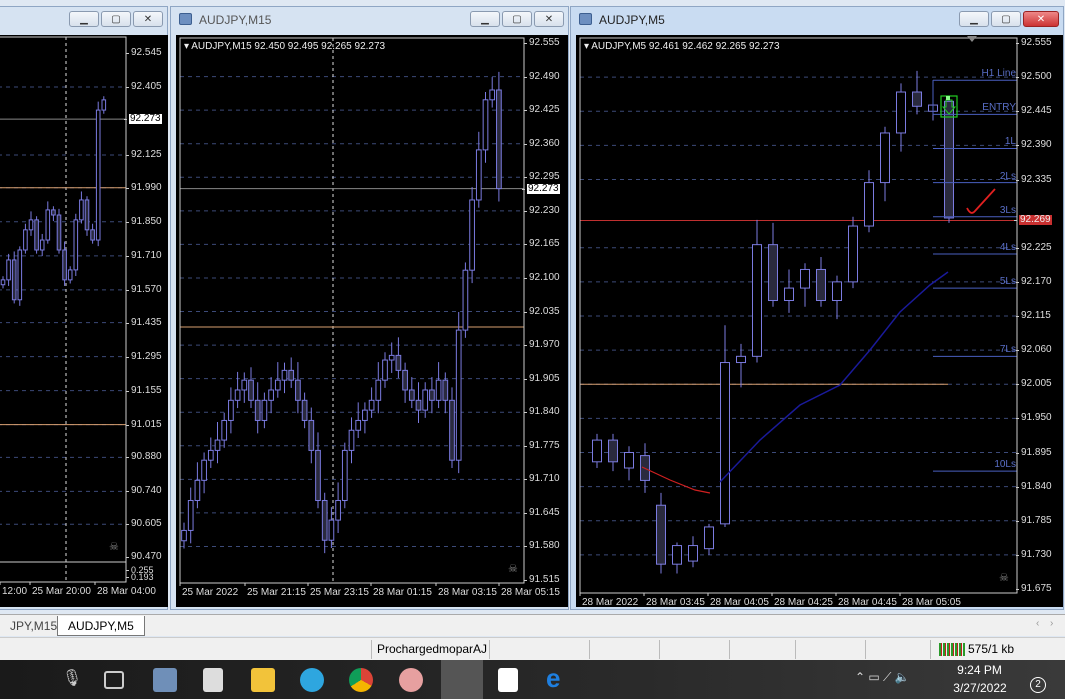  I want to click on notes-icon, so click(508, 680).